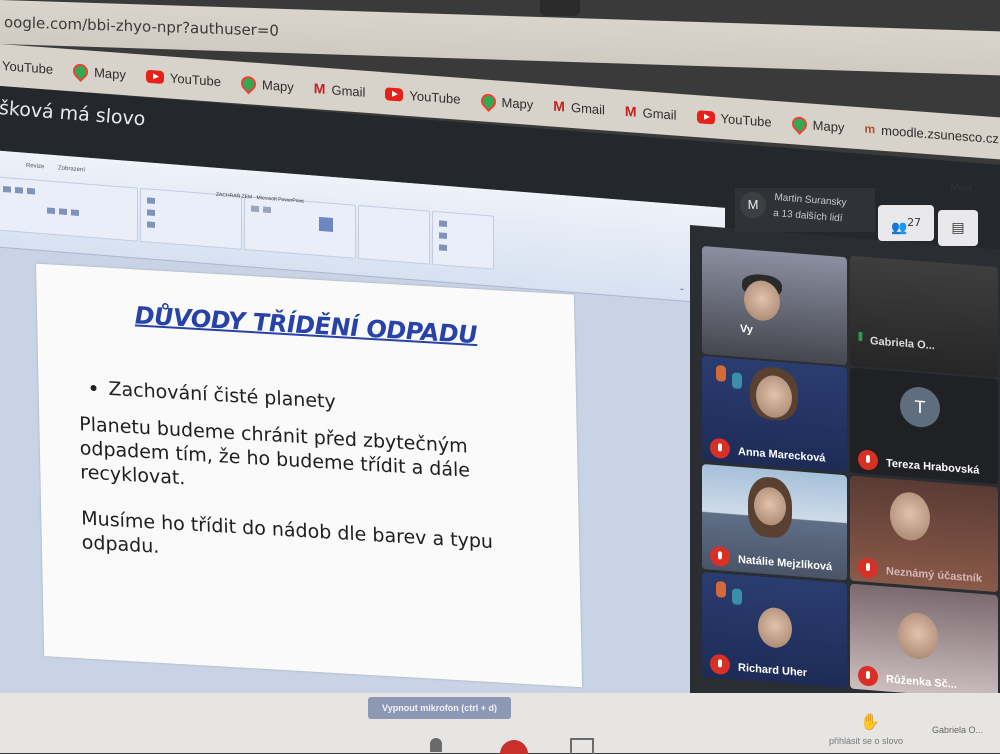  What do you see at coordinates (860, 337) in the screenshot?
I see `speaking-indicator-icon: ⦀` at bounding box center [860, 337].